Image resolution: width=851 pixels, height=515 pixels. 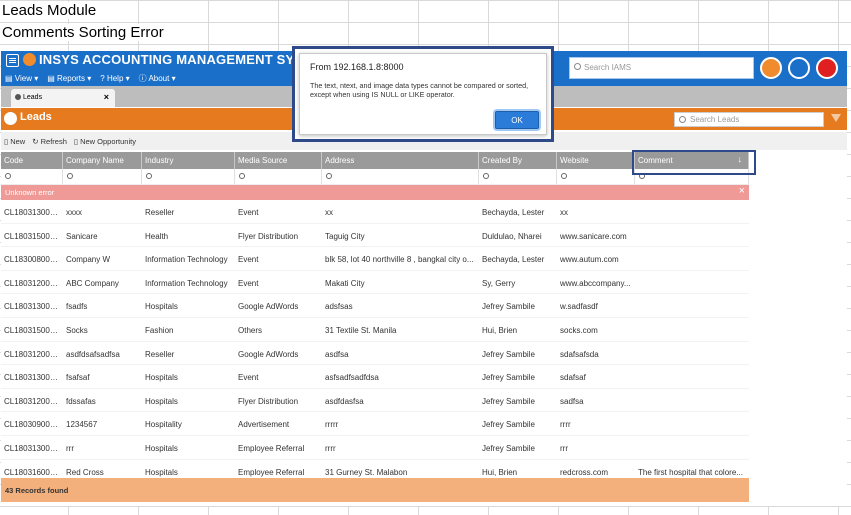 What do you see at coordinates (32, 160) in the screenshot?
I see `column-header-code: Code` at bounding box center [32, 160].